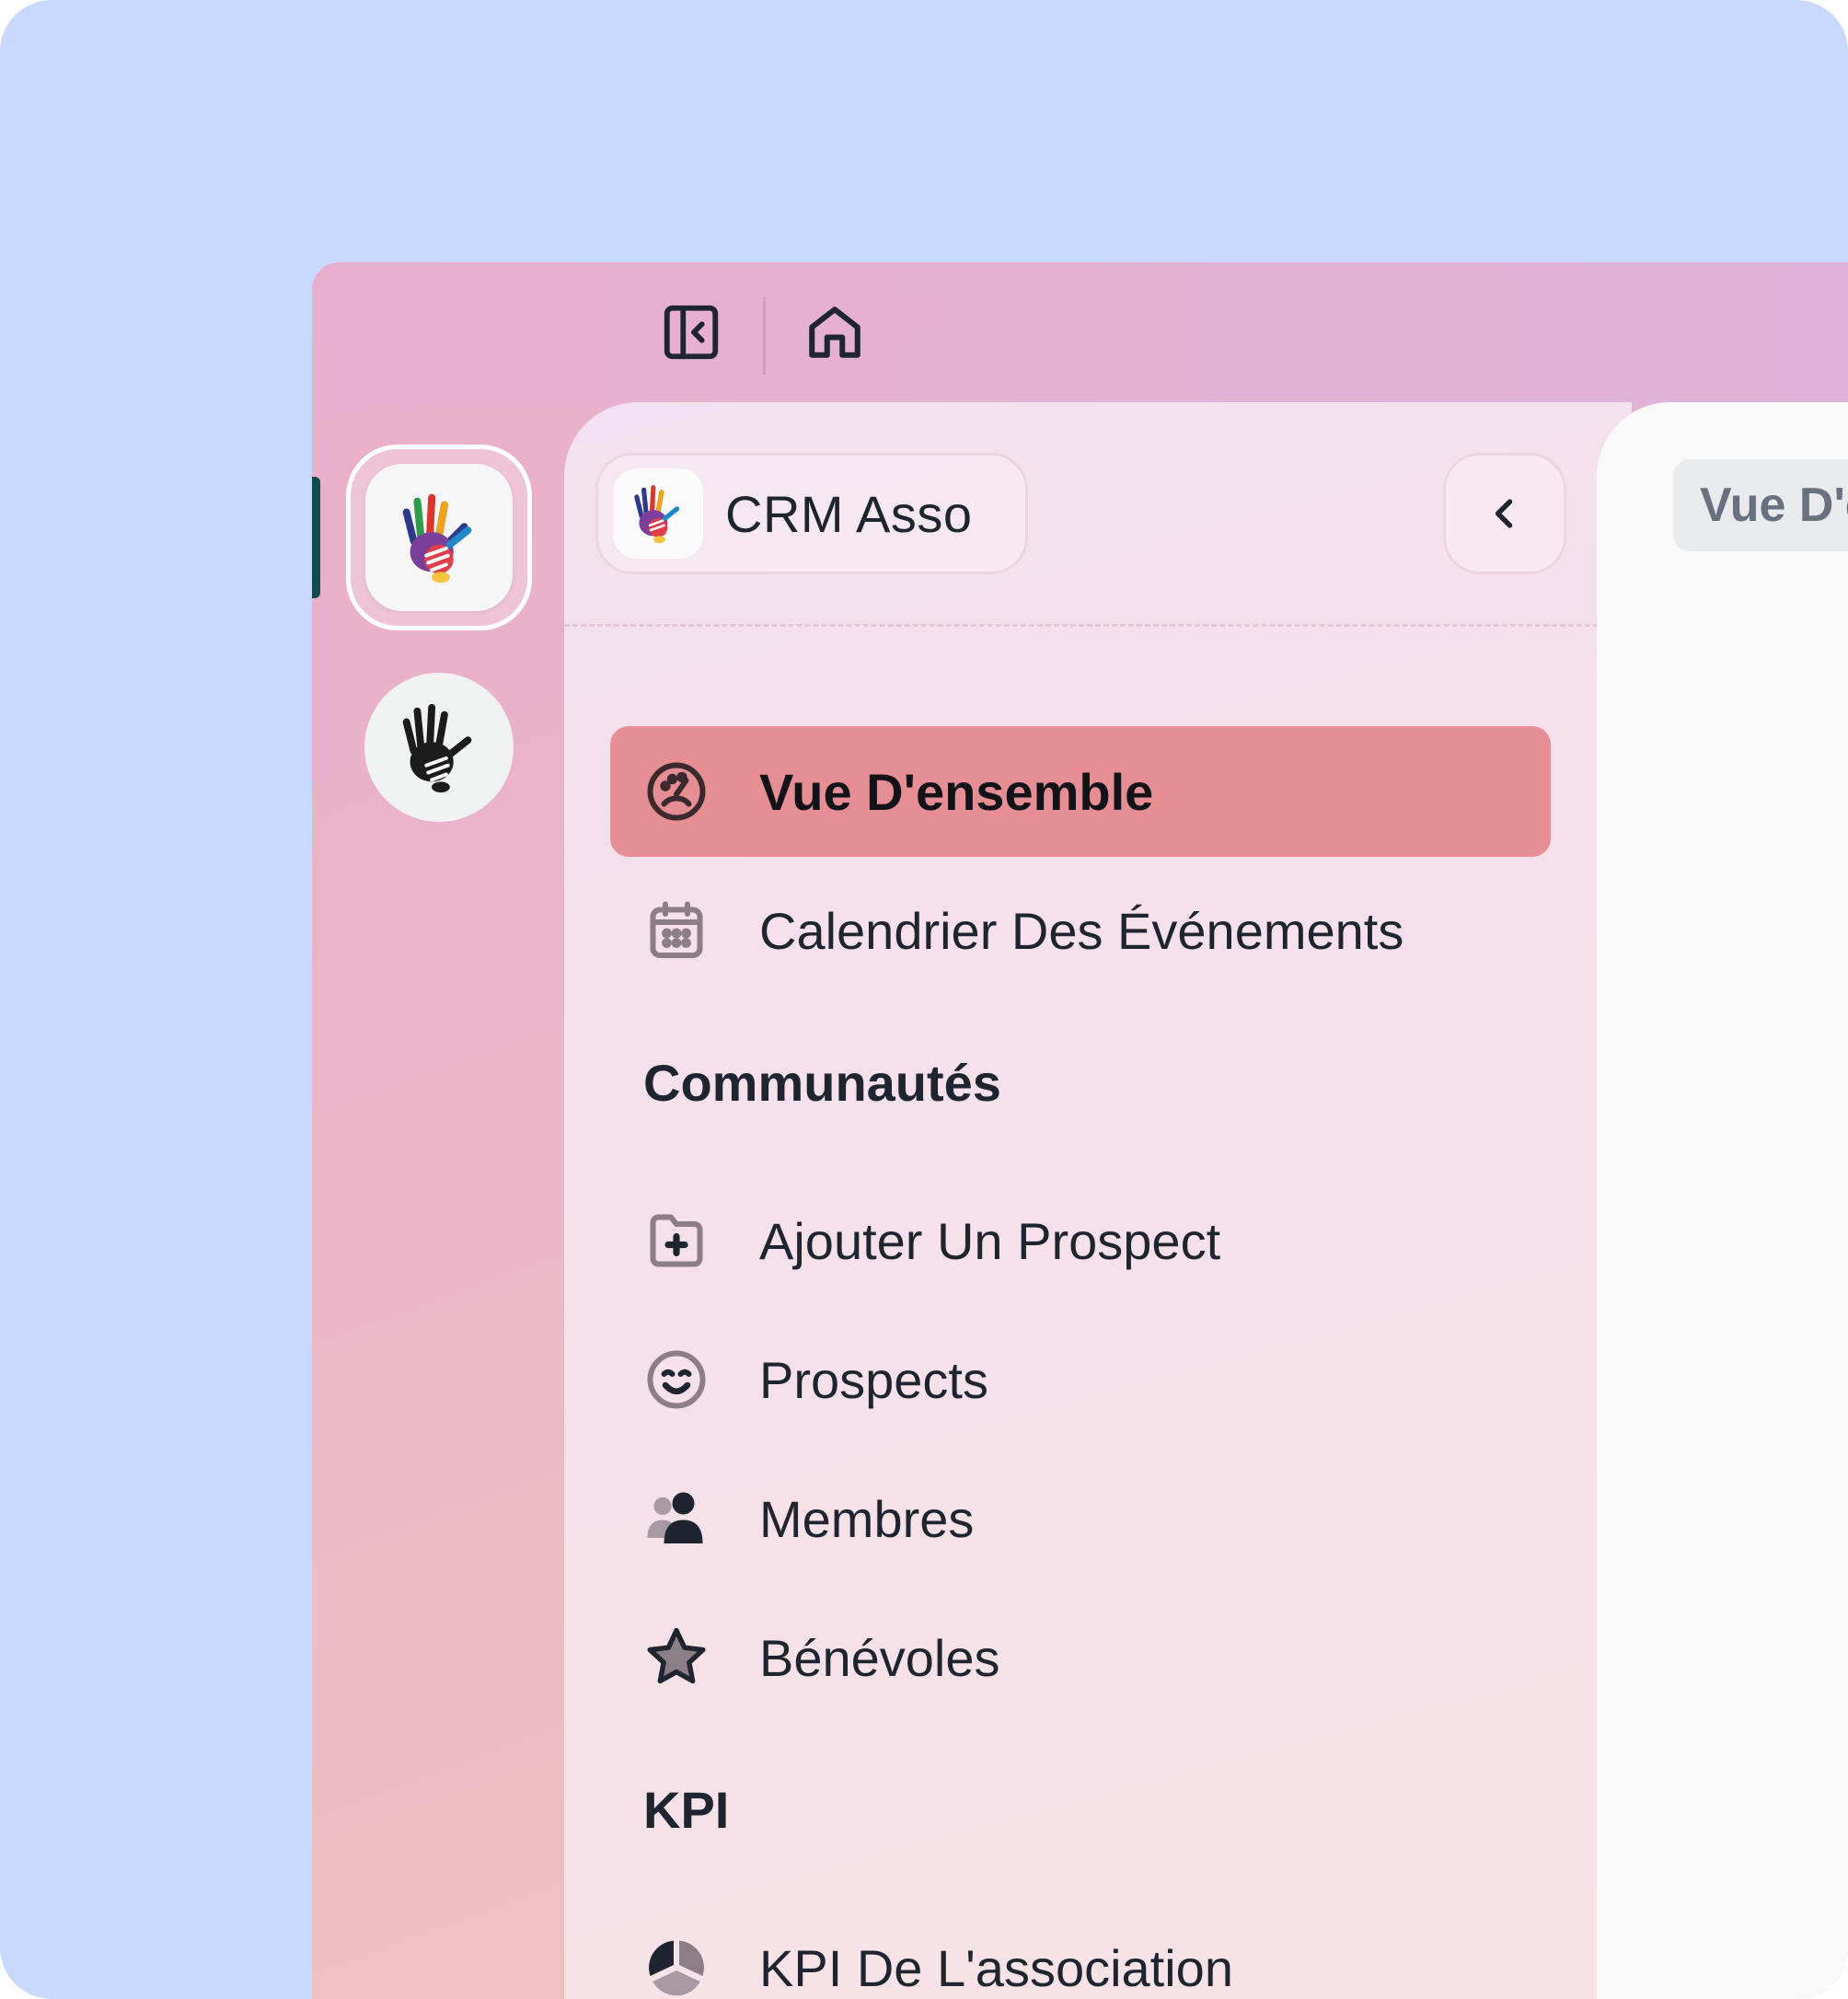 This screenshot has width=1848, height=1999. What do you see at coordinates (956, 791) in the screenshot?
I see `nav-item-label: Vue D'ensemble` at bounding box center [956, 791].